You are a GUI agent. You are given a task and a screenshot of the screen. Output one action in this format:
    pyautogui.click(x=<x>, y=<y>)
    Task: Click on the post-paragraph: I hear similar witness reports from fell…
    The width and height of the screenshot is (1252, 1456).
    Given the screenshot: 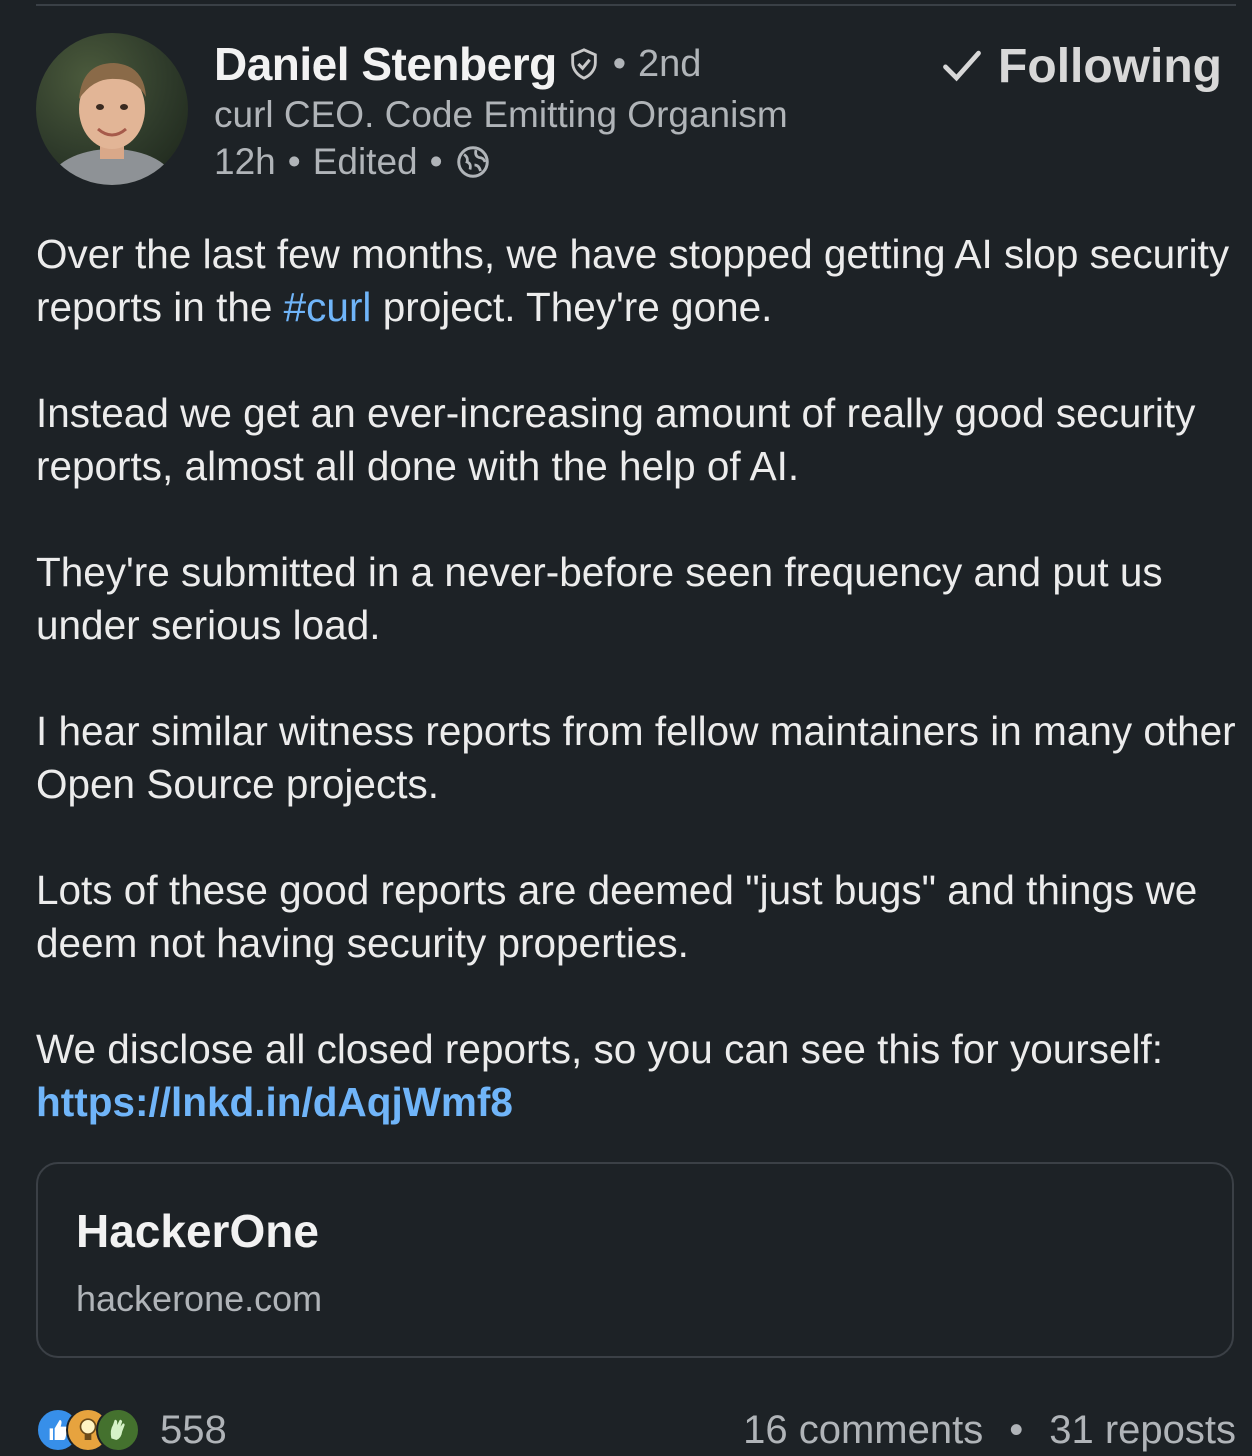 What is the action you would take?
    pyautogui.click(x=636, y=757)
    